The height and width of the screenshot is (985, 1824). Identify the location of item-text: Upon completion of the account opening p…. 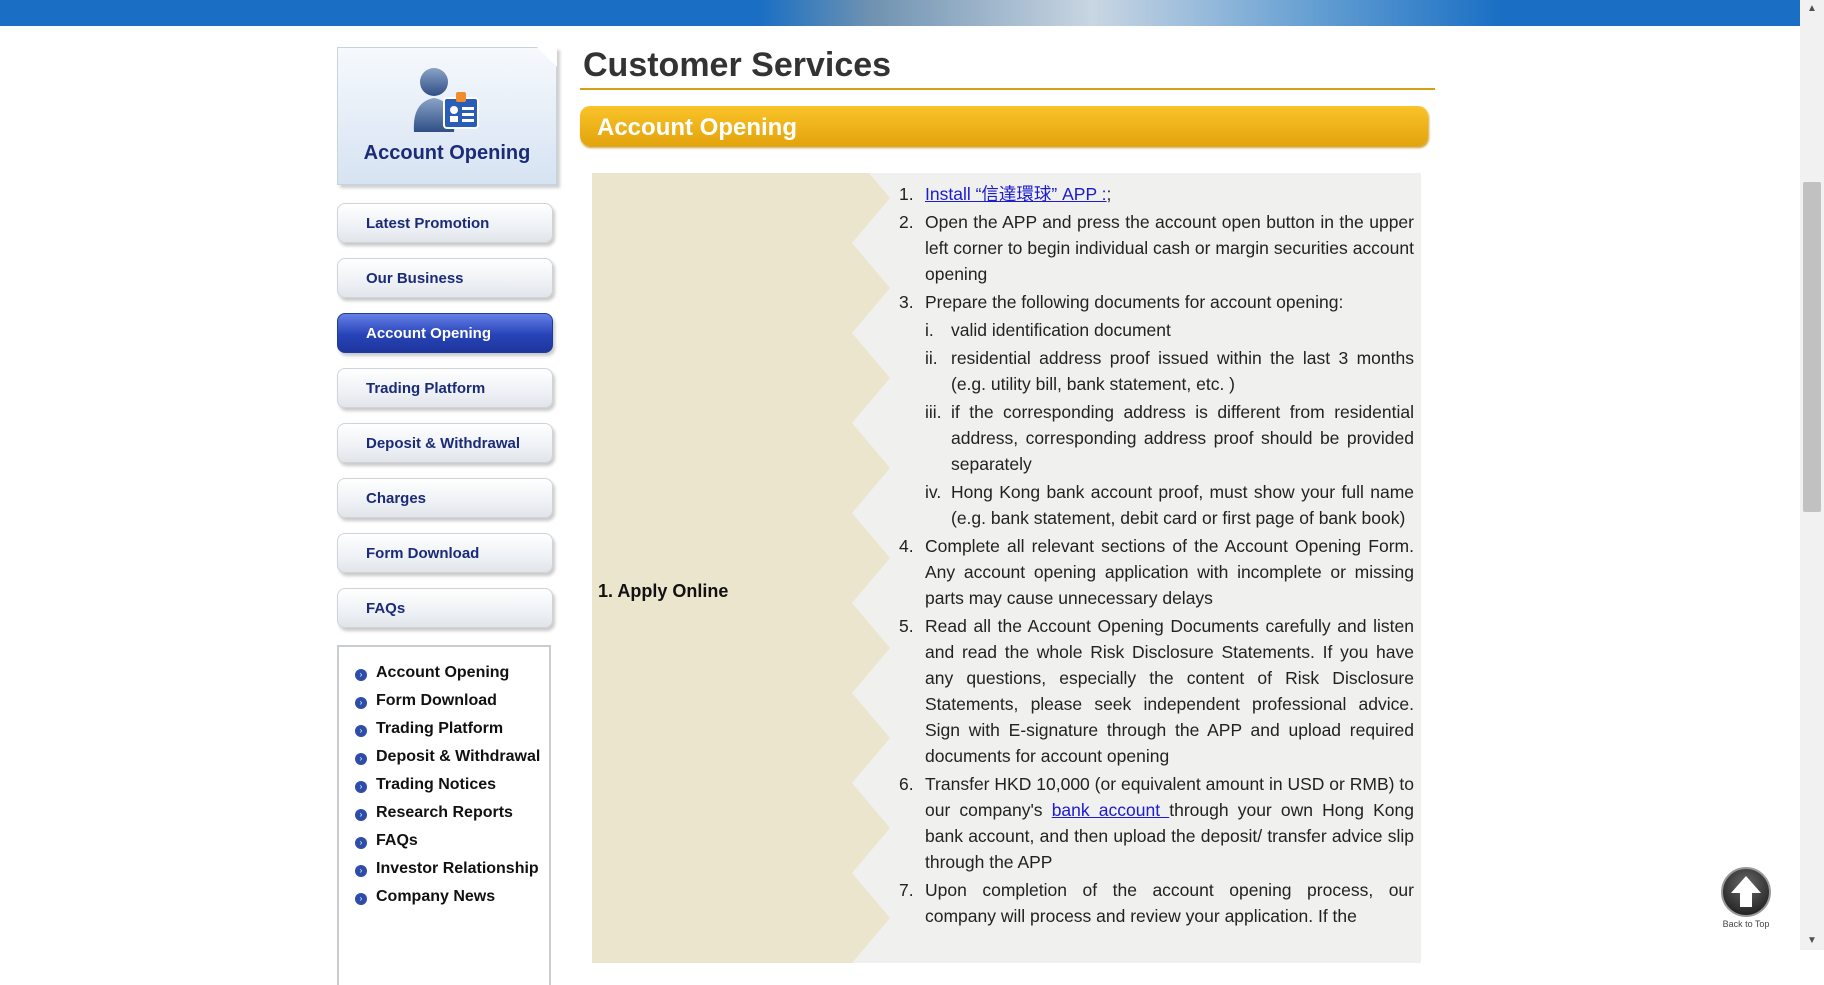
(1169, 903).